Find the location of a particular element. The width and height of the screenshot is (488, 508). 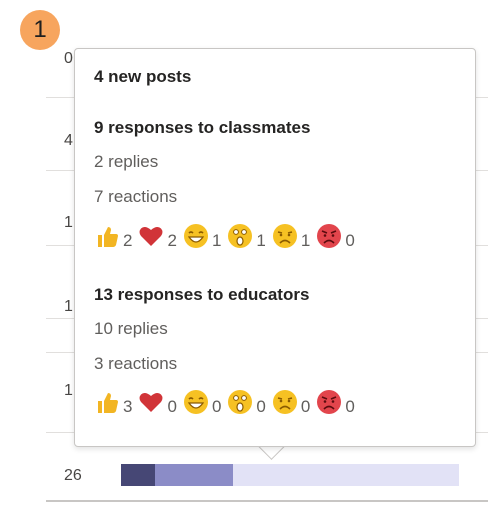

reaction-laugh: 1 is located at coordinates (202, 236).